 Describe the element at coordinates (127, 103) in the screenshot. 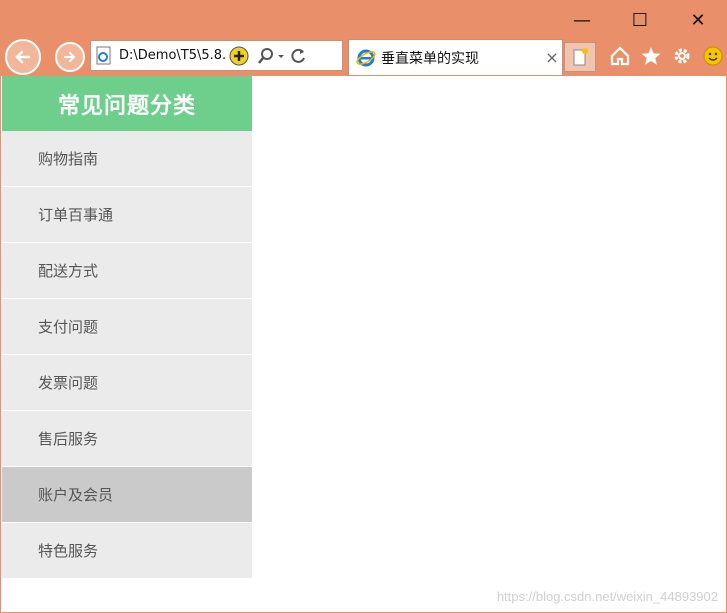

I see `menu-title: 常见问题分类` at that location.